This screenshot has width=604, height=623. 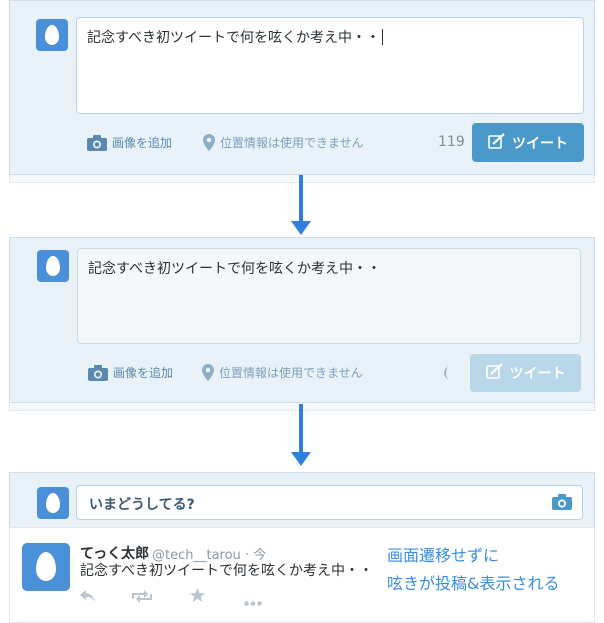 What do you see at coordinates (443, 555) in the screenshot?
I see `annotation-line1: 画面遷移せずに` at bounding box center [443, 555].